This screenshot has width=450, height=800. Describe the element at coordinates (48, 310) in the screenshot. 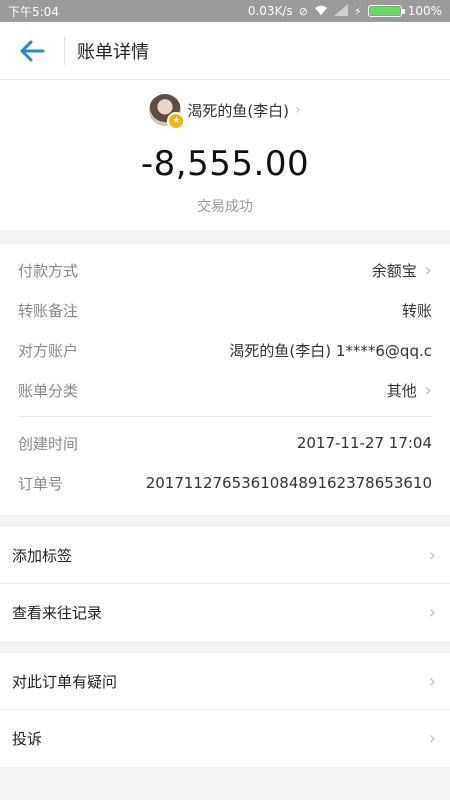

I see `detail-label: 转账备注` at that location.